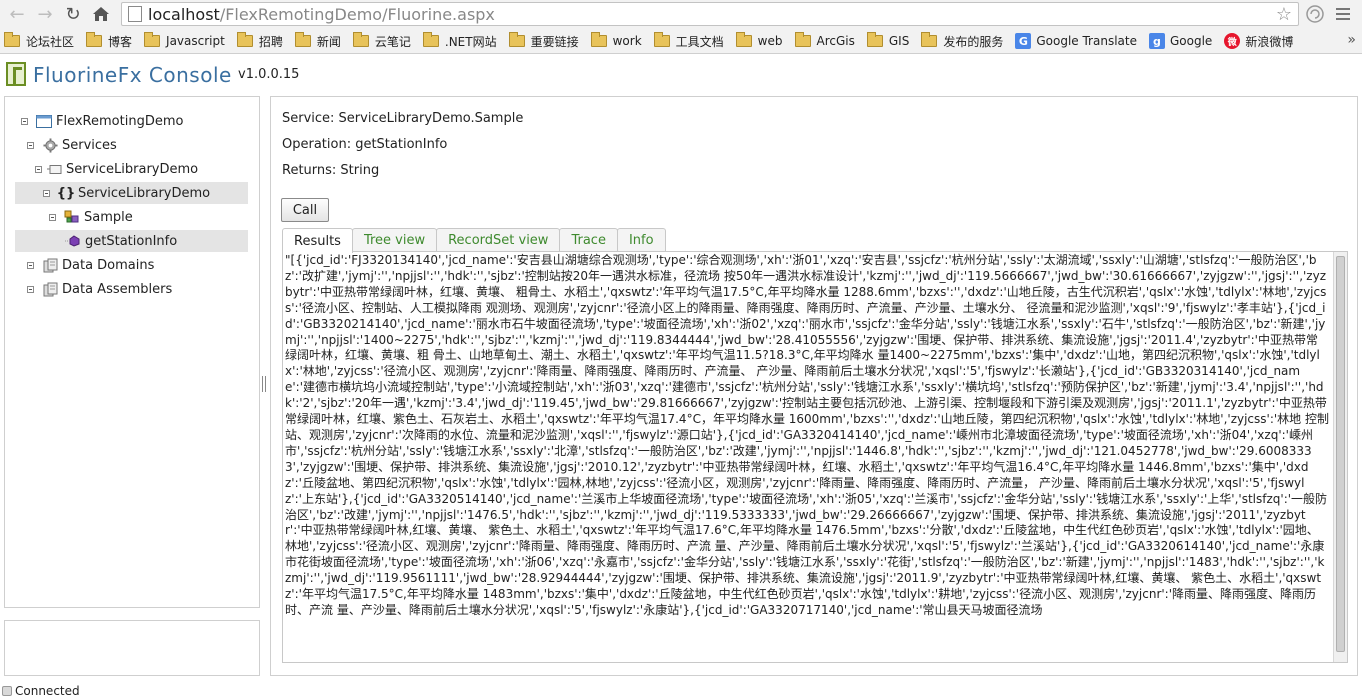 The height and width of the screenshot is (699, 1362). I want to click on tab-tree-view: Tree view, so click(394, 240).